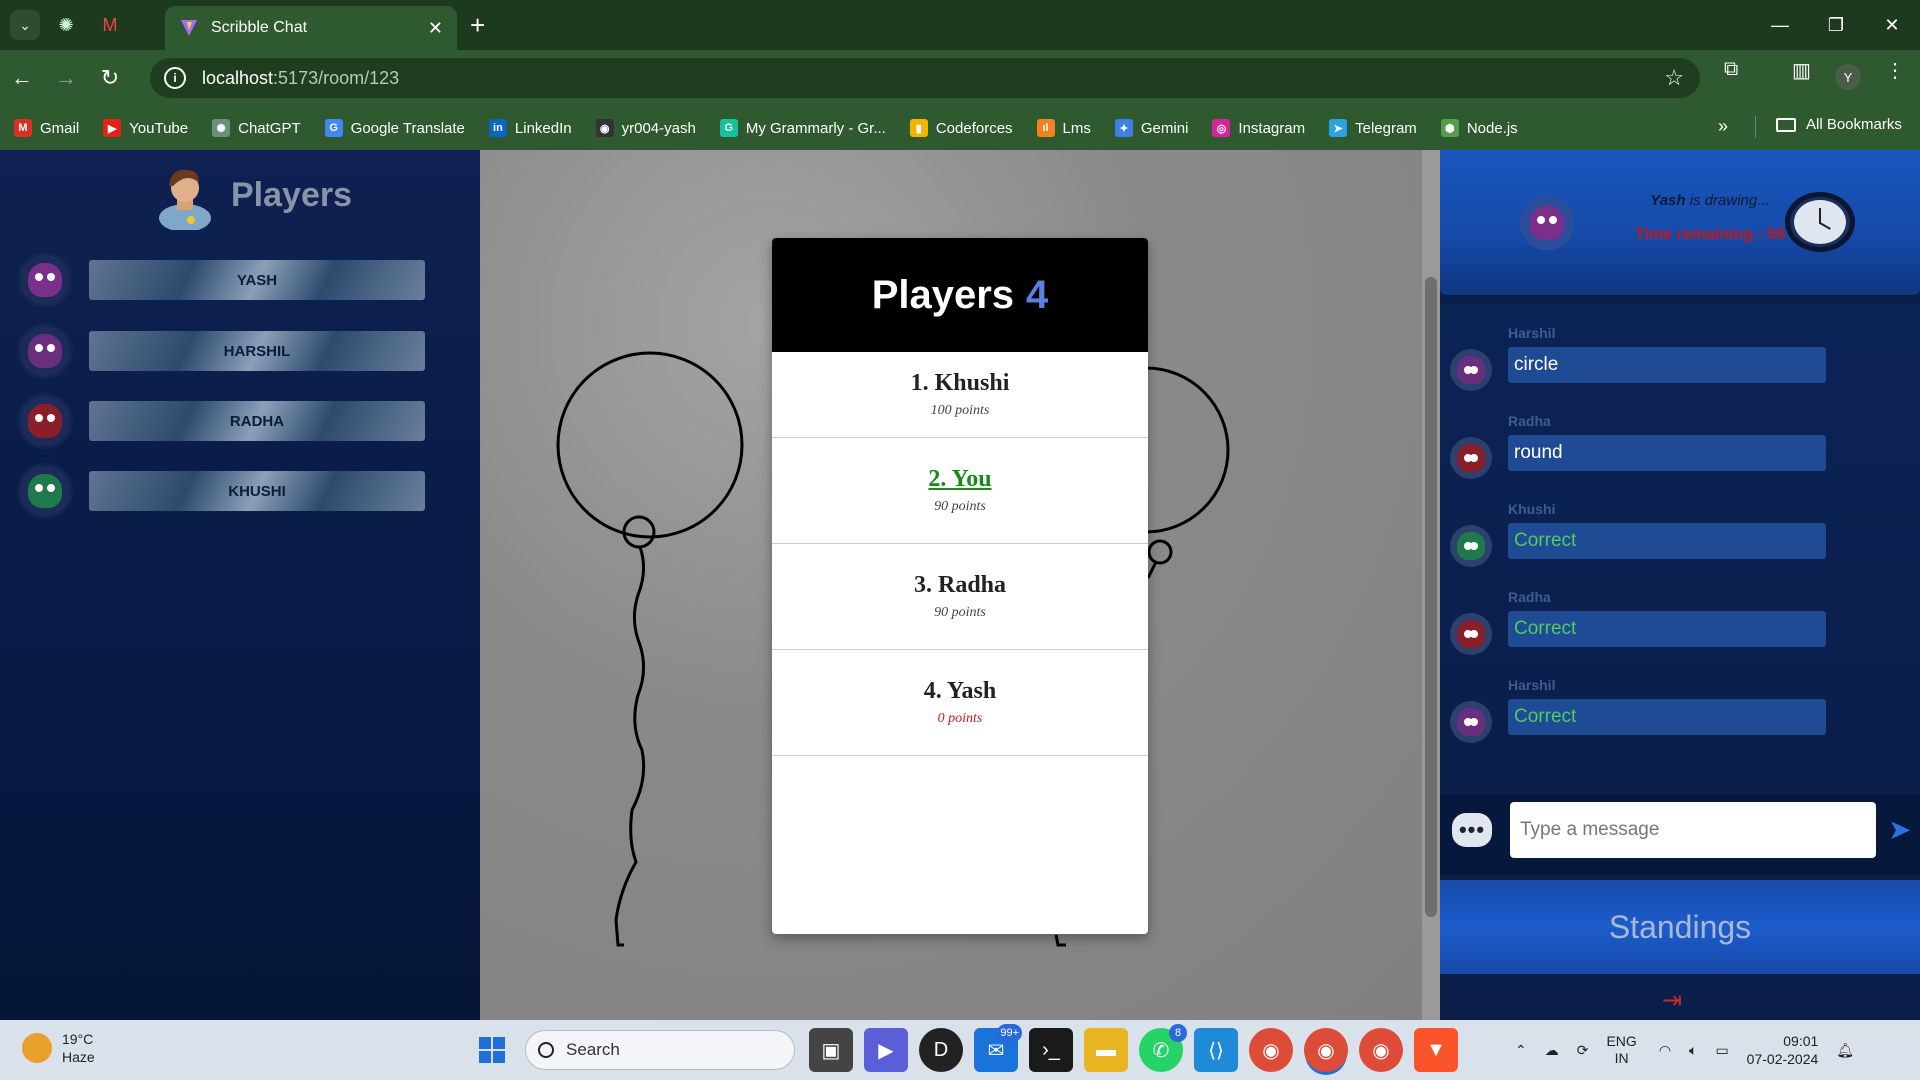 The height and width of the screenshot is (1080, 1920). What do you see at coordinates (311, 28) in the screenshot?
I see `active-tab: Scribble Chat ✕` at bounding box center [311, 28].